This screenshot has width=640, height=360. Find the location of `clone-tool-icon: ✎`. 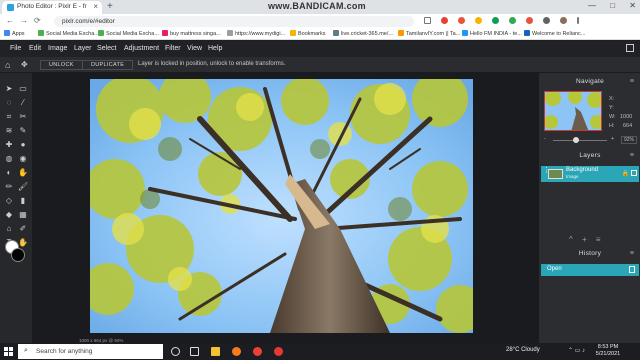

clone-tool-icon: ✎ is located at coordinates (23, 131).